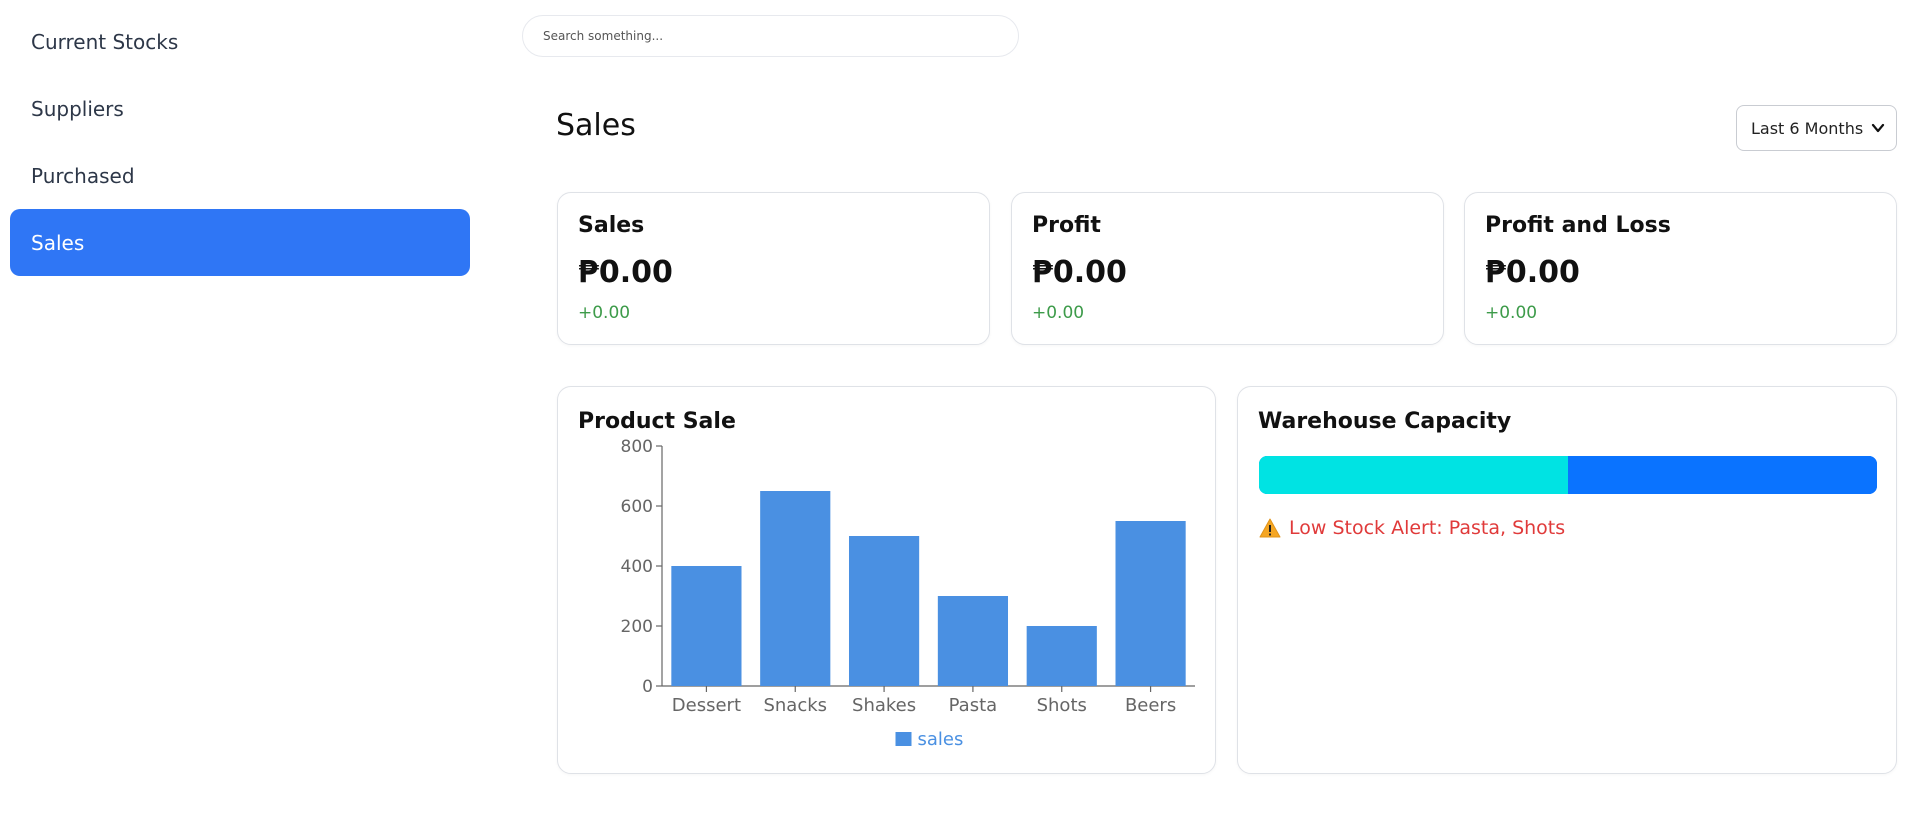 The height and width of the screenshot is (822, 1919). I want to click on x-tick-label: Dessert, so click(706, 705).